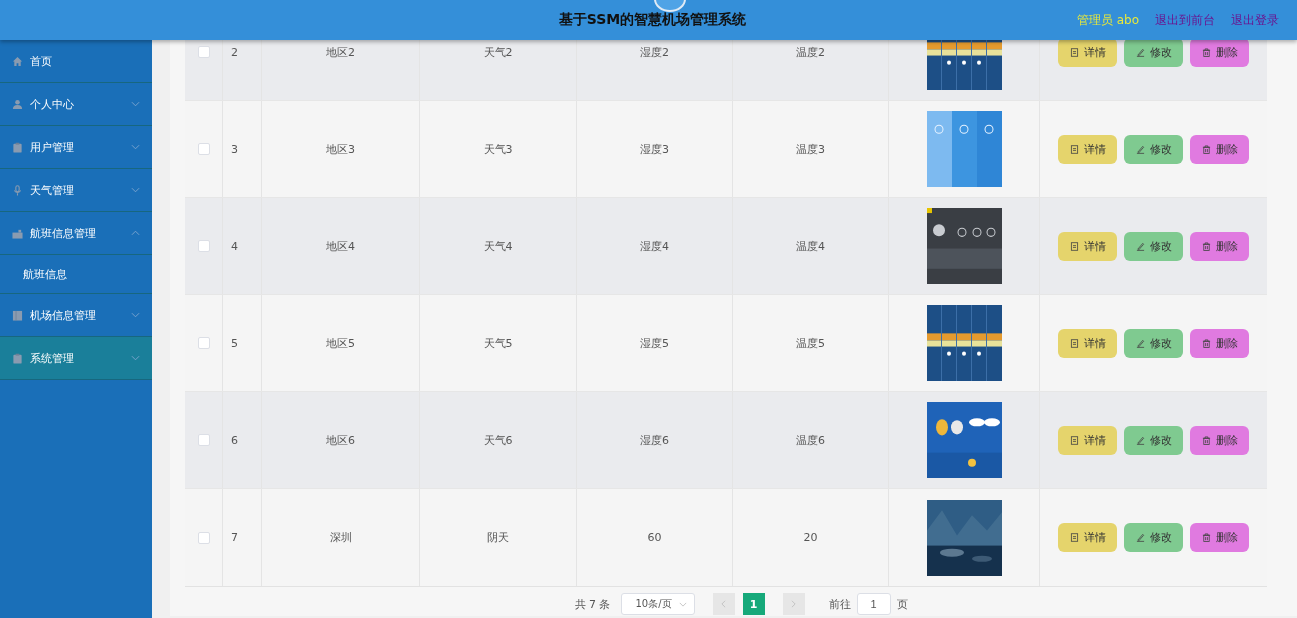 This screenshot has height=618, width=1297. Describe the element at coordinates (340, 440) in the screenshot. I see `table-cell: 地区6` at that location.